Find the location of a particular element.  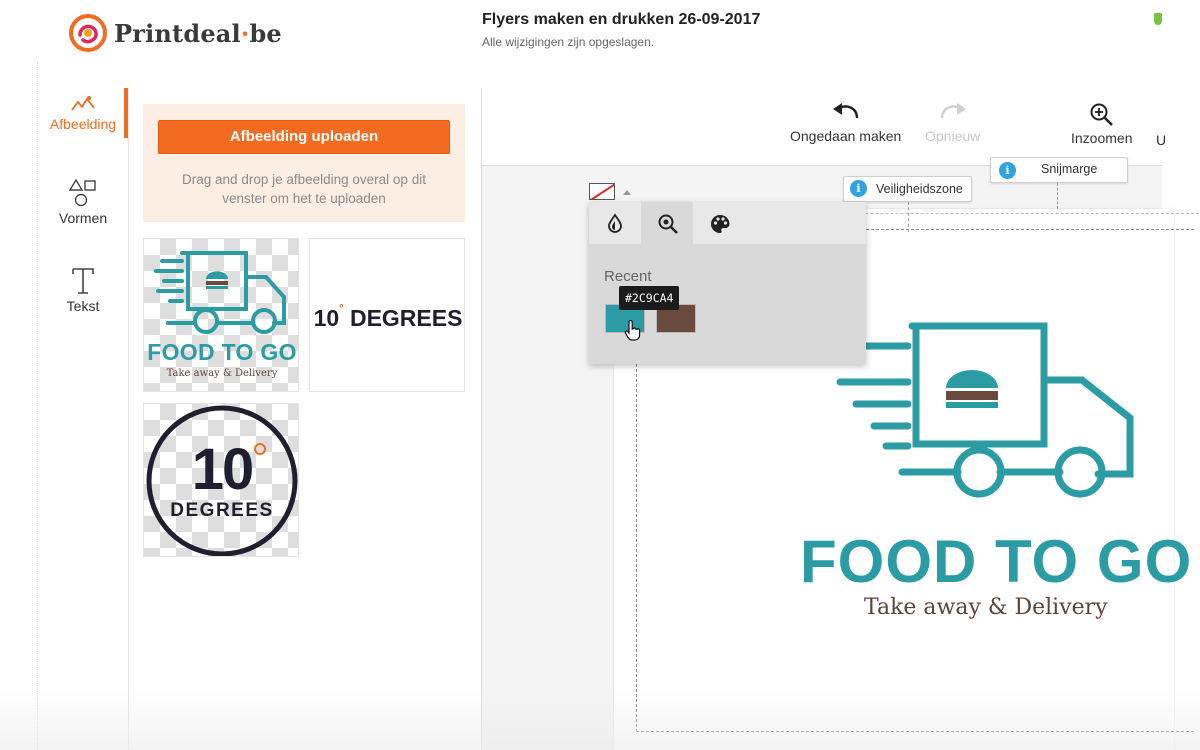

tool-sidebar: Afbeelding Vormen Tekst is located at coordinates (83, 419).